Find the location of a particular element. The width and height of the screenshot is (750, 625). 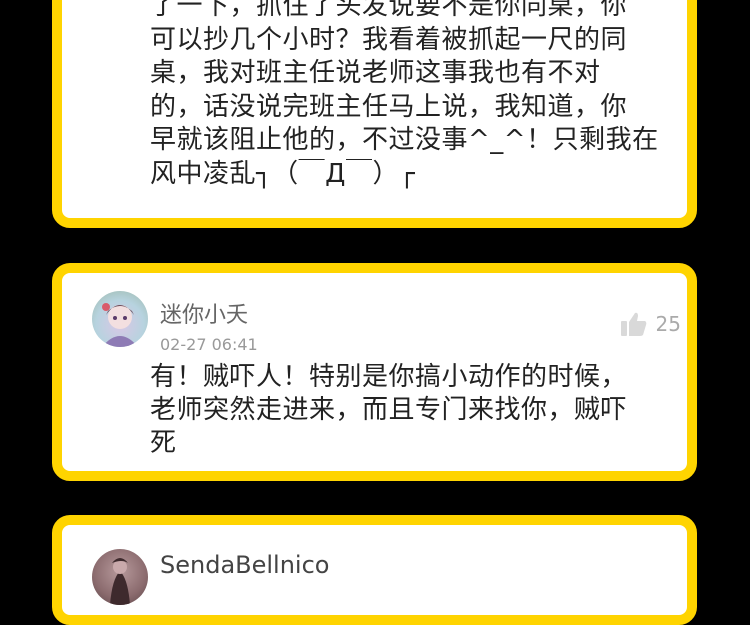

comment-timestamp: 02-27 06:41 is located at coordinates (209, 344).